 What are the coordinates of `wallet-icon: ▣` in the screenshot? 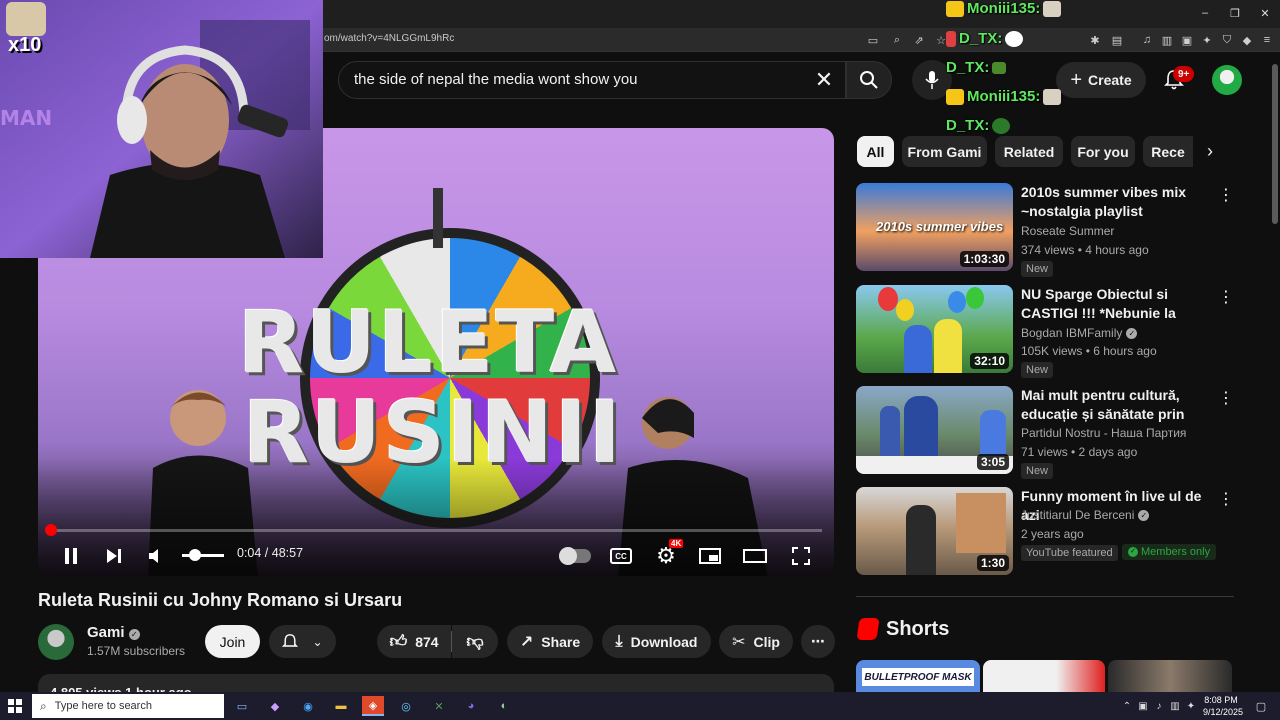 It's located at (1187, 40).